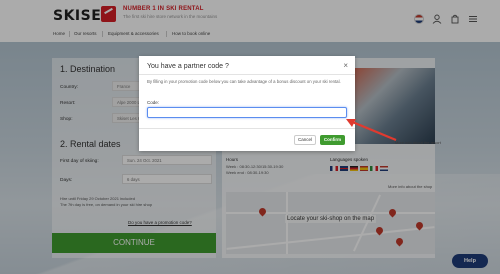 This screenshot has width=500, height=274. I want to click on code-label: Code:, so click(153, 102).